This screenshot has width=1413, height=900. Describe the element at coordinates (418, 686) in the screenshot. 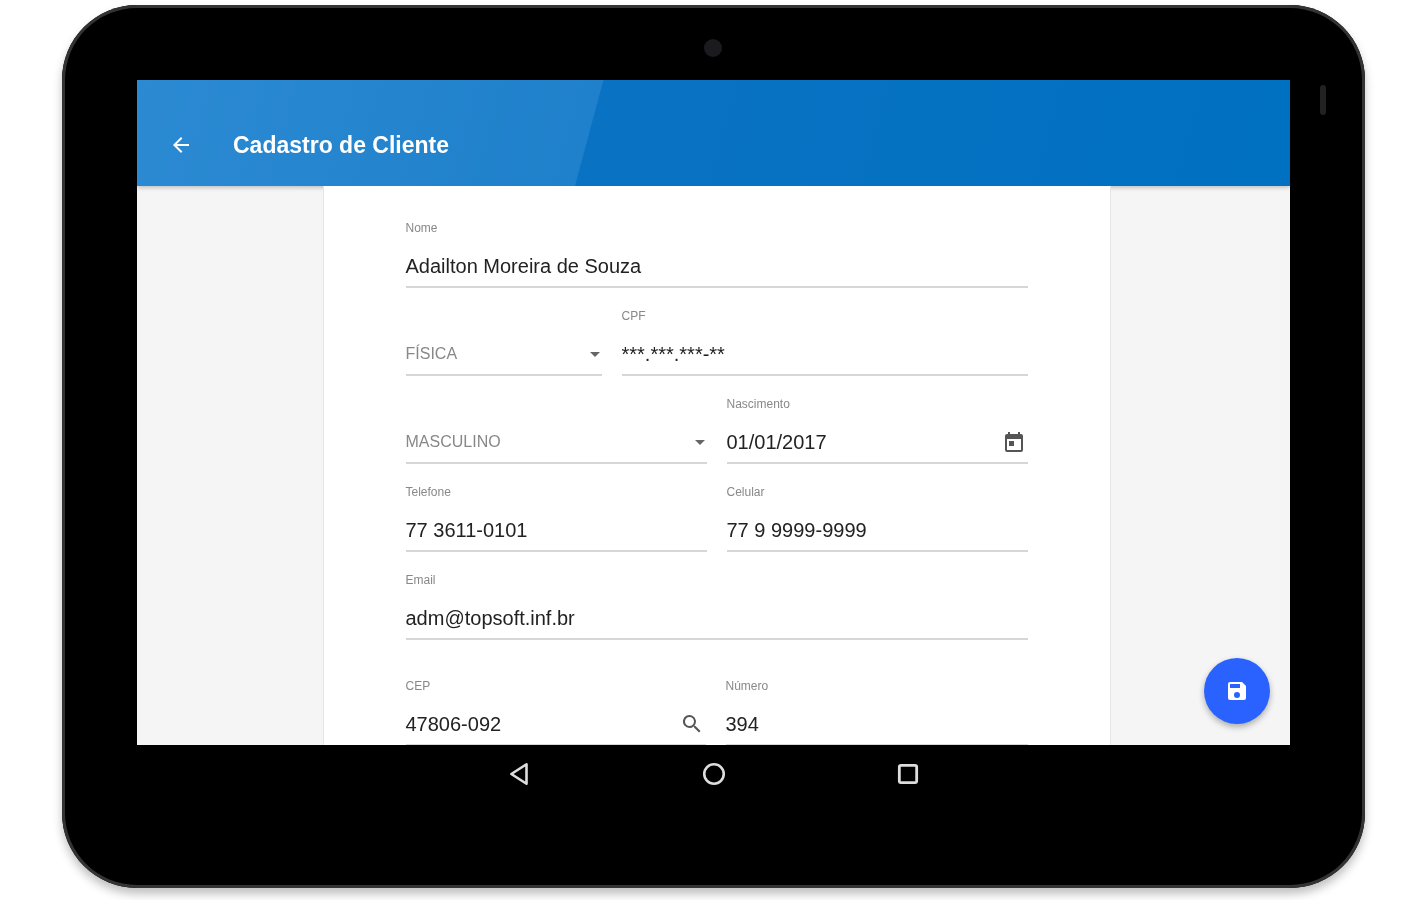

I see `field-label: CEP` at that location.